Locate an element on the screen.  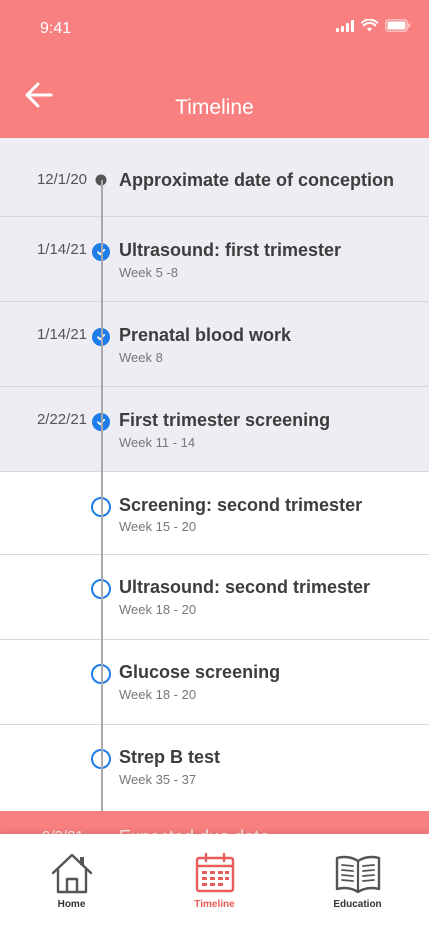
item-weeks: Week 8 is located at coordinates (141, 357).